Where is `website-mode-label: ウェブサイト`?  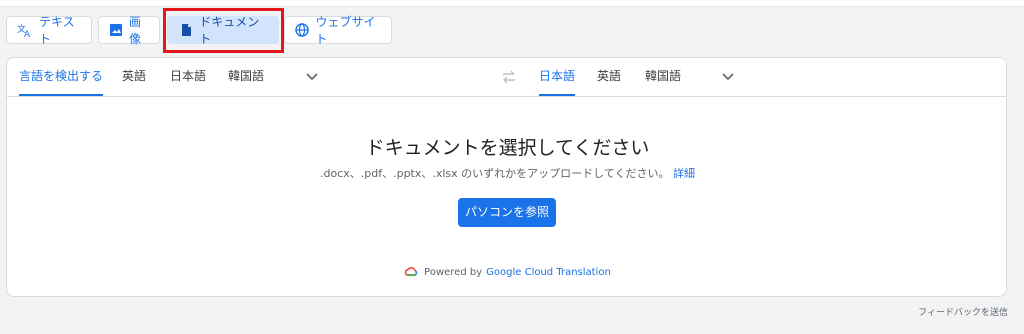
website-mode-label: ウェブサイト is located at coordinates (345, 30).